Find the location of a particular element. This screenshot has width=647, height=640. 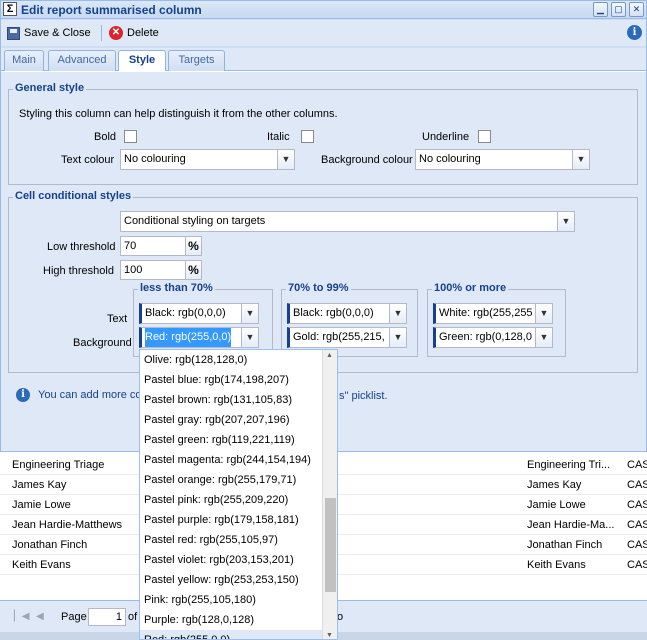

row-col2: Jamie Lowe is located at coordinates (556, 505).